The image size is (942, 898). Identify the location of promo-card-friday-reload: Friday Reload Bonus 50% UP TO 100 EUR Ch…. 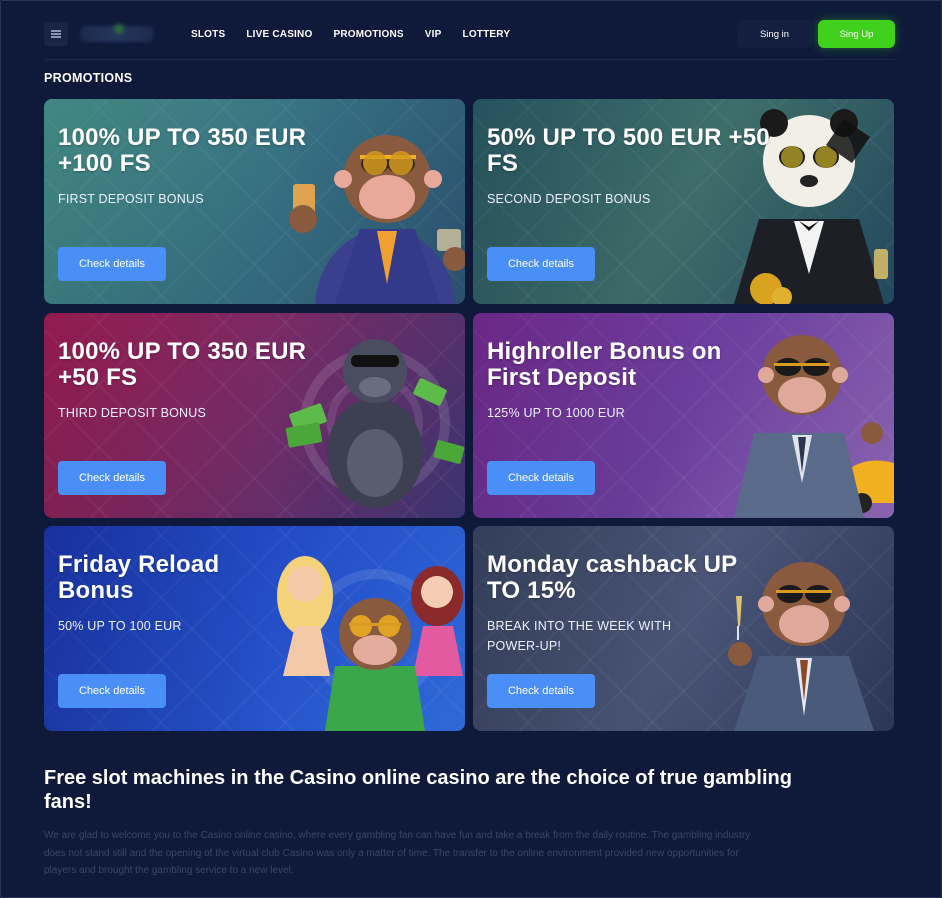
(254, 628).